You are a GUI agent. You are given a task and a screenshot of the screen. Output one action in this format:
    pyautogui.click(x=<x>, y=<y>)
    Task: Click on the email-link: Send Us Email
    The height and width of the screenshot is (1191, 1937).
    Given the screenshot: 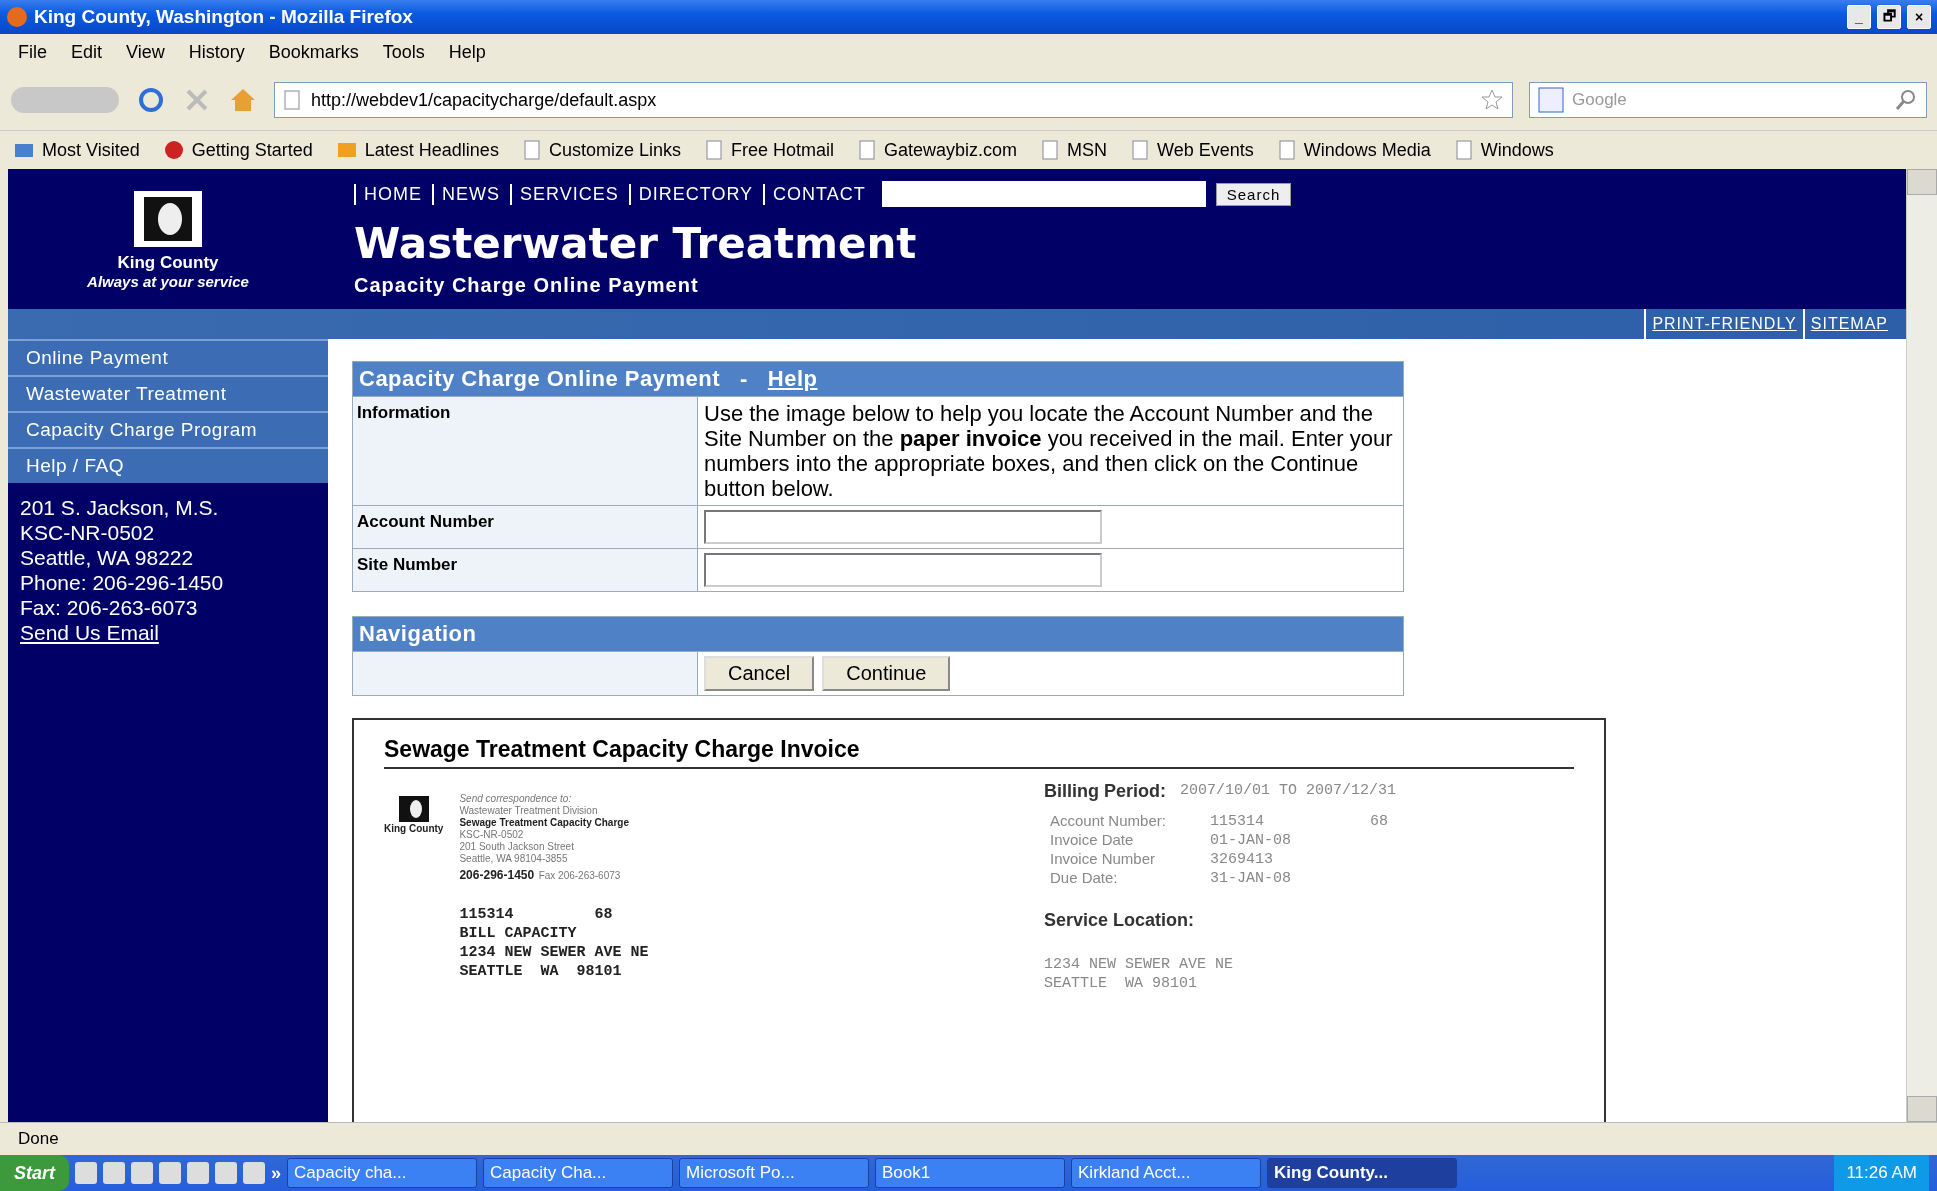 What is the action you would take?
    pyautogui.click(x=168, y=632)
    